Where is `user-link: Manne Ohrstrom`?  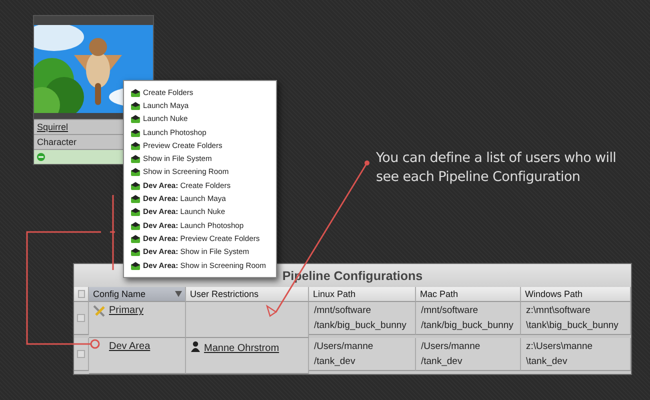 user-link: Manne Ohrstrom is located at coordinates (242, 348).